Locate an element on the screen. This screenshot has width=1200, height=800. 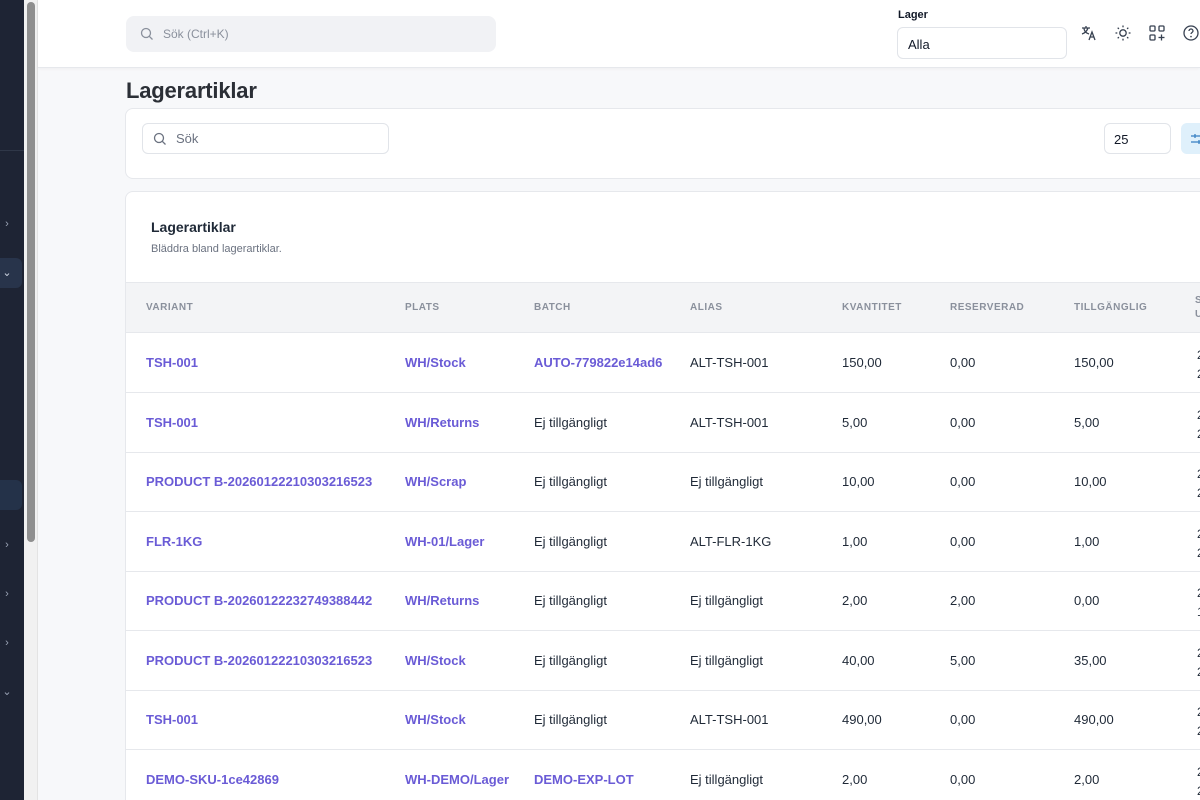
cell-kvantitet: 5,00 is located at coordinates (855, 422).